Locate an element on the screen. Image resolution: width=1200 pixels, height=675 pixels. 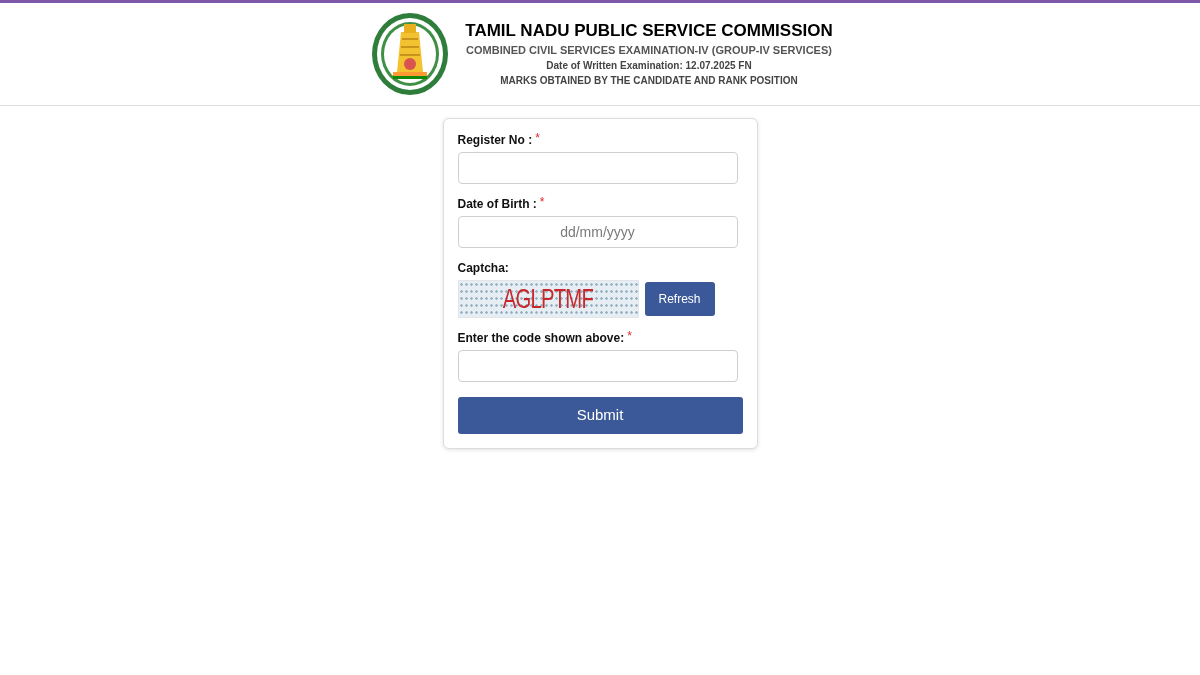
field-label: Enter the code shown above: is located at coordinates (541, 338).